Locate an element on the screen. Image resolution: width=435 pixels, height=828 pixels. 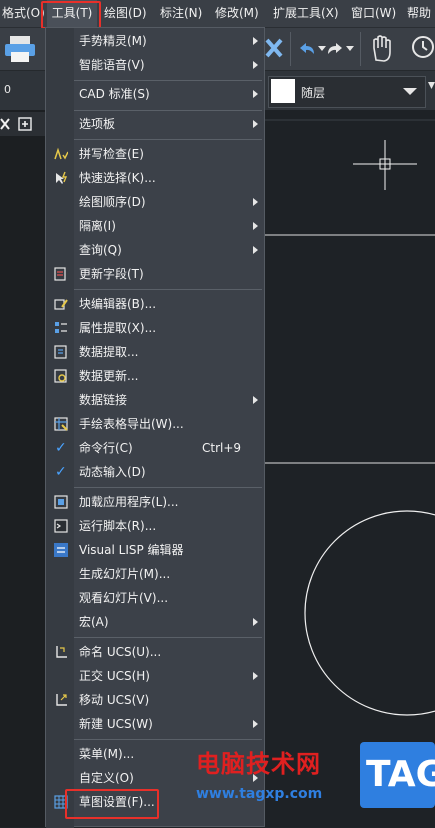
watermark: 电脑技术网 www.tagxp.com TAG is located at coordinates (315, 783).